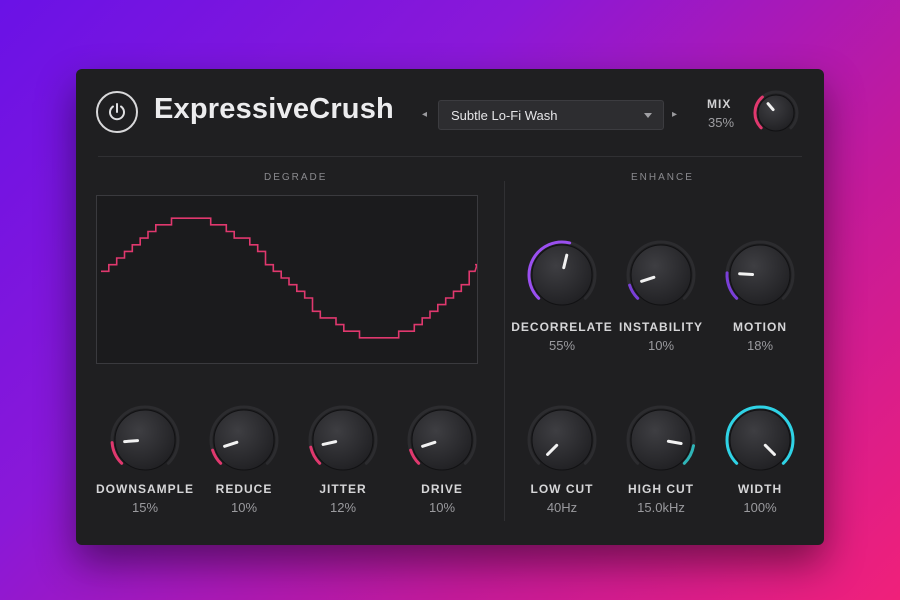 The width and height of the screenshot is (900, 600). Describe the element at coordinates (145, 489) in the screenshot. I see `downsample-label: DOWNSAMPLE` at that location.